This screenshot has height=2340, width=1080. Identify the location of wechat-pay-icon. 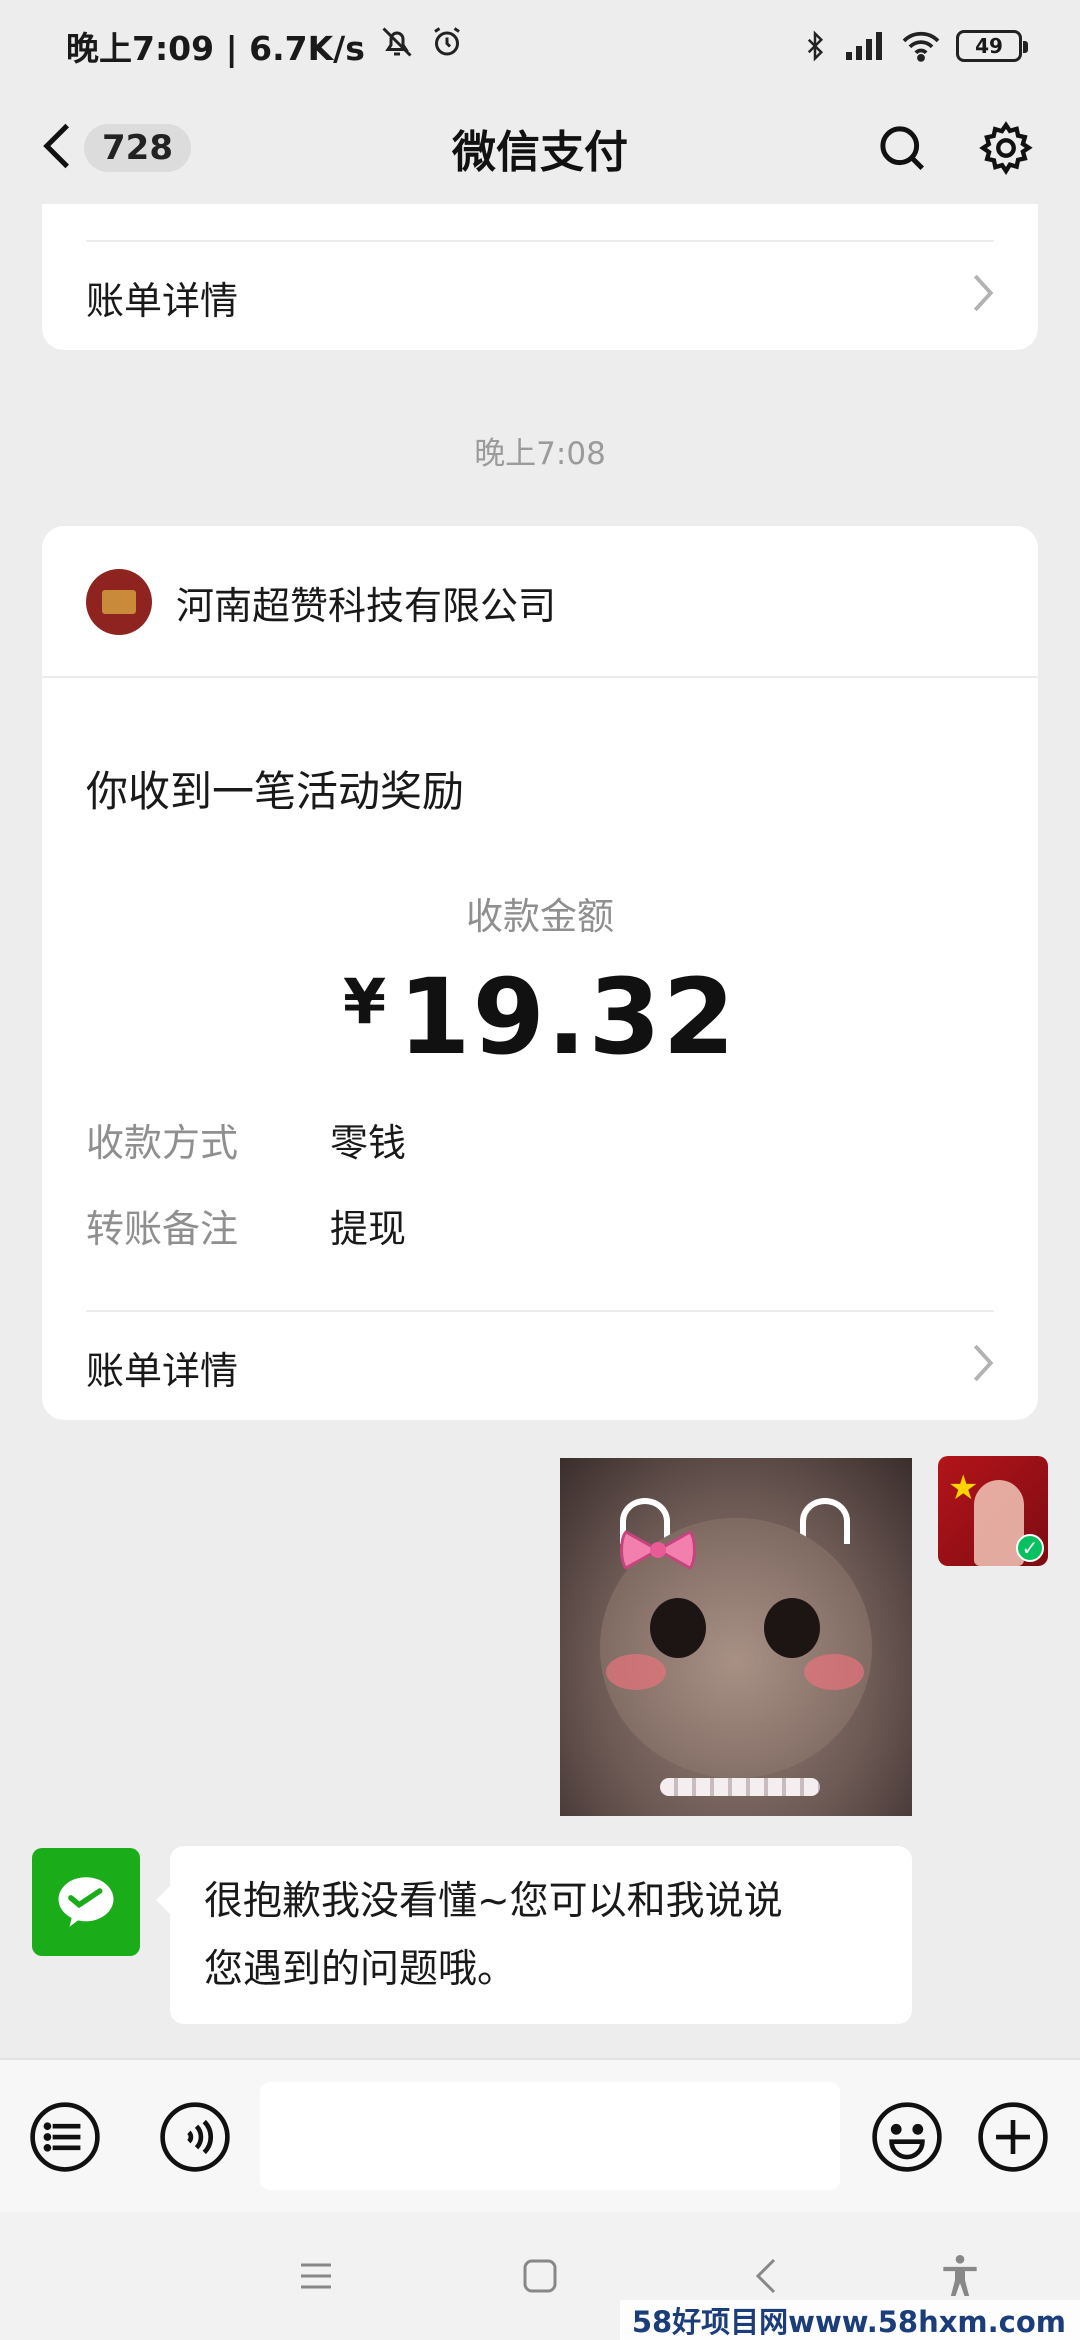
(86, 1902).